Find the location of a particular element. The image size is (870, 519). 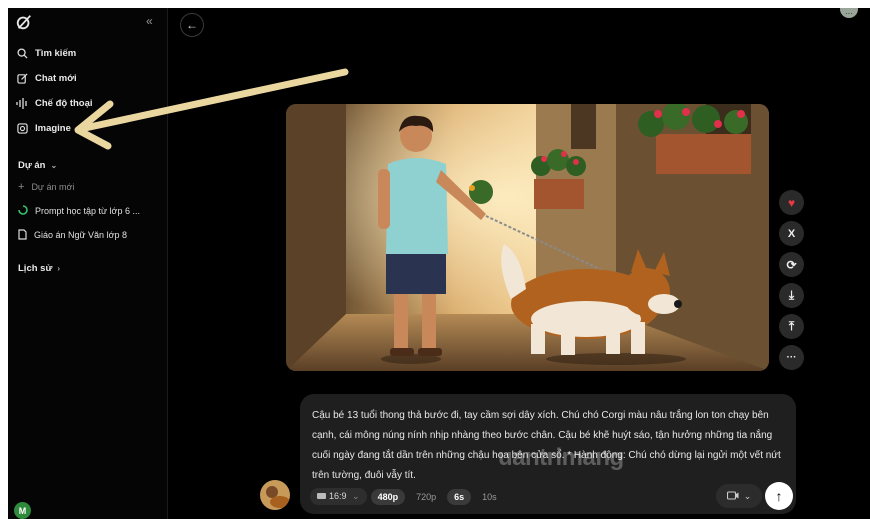

generation-options: 16:9 ⌄ 480p 720p 6s 10s is located at coordinates (407, 496).